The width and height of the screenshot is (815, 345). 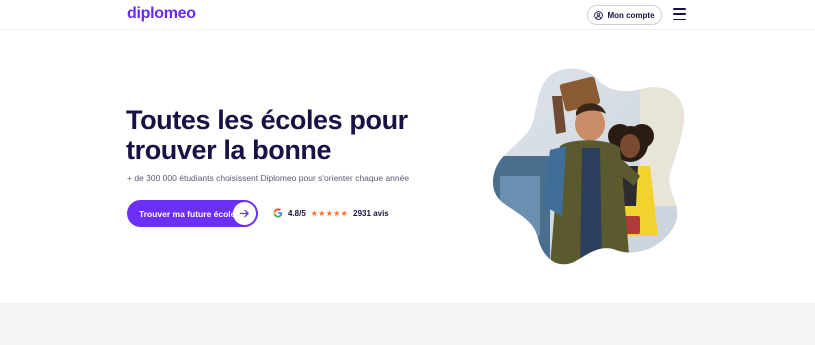 I want to click on next-section-background, so click(x=407, y=324).